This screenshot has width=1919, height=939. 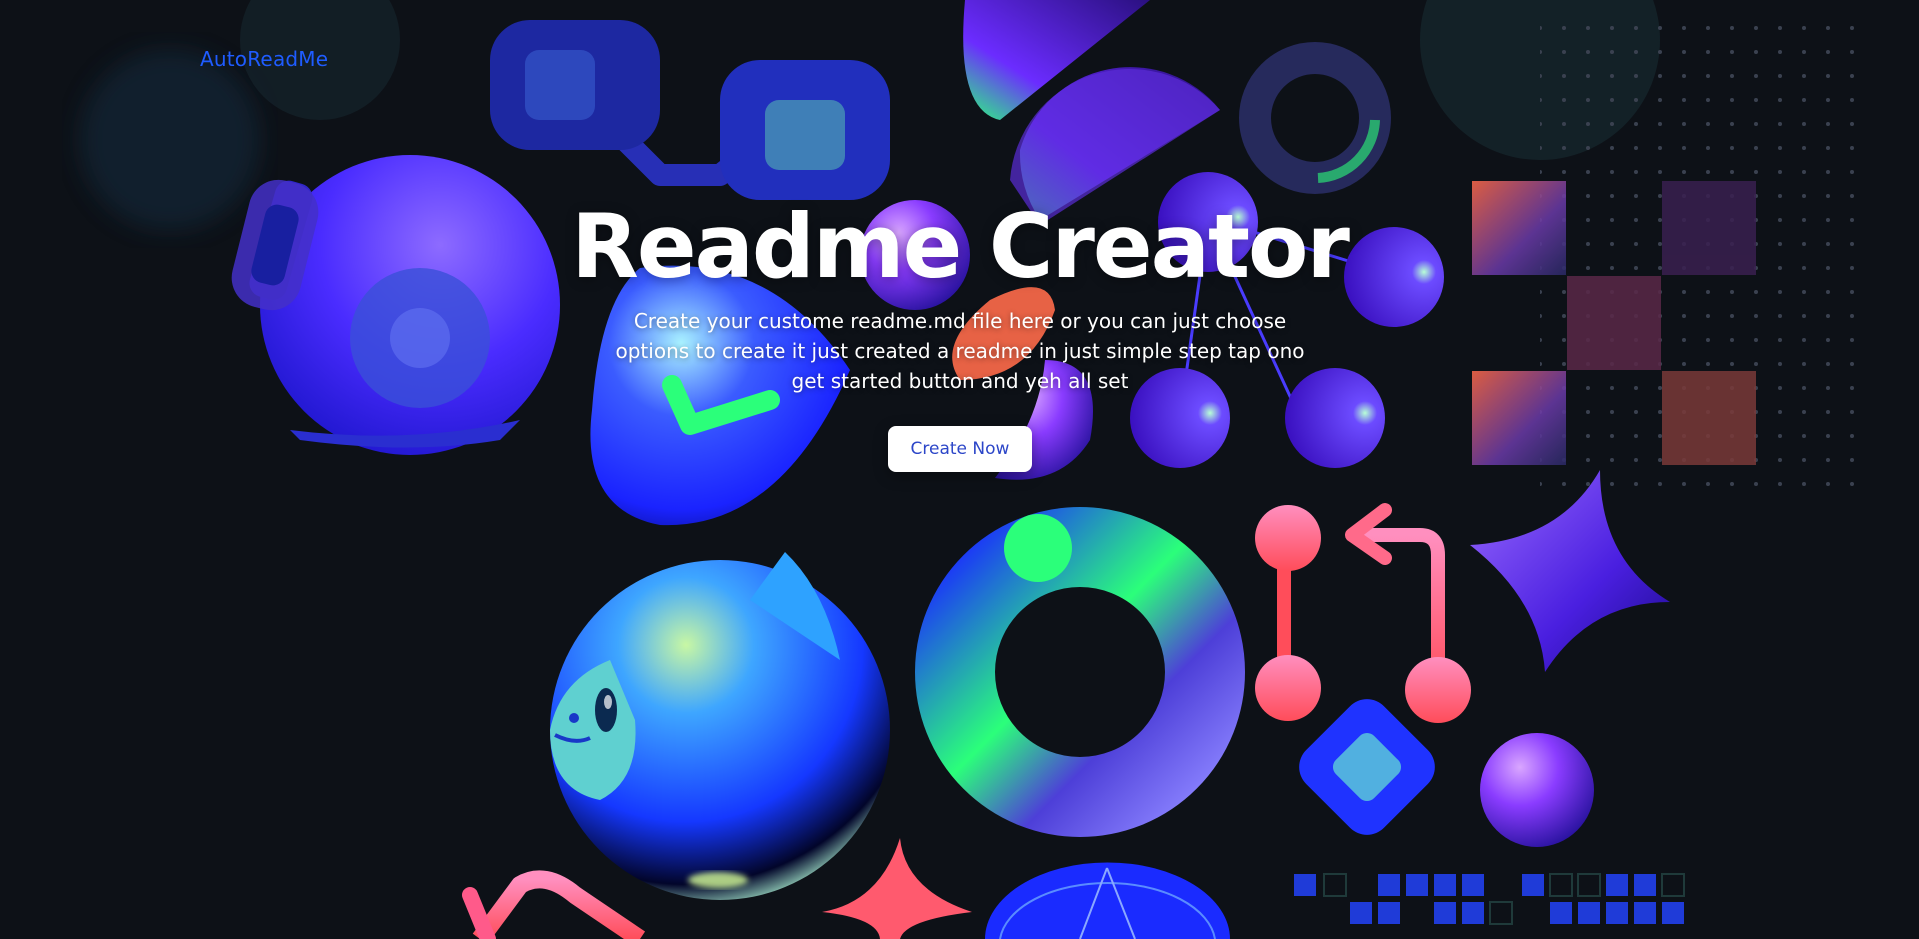 I want to click on create-now-button: Create Now, so click(x=960, y=449).